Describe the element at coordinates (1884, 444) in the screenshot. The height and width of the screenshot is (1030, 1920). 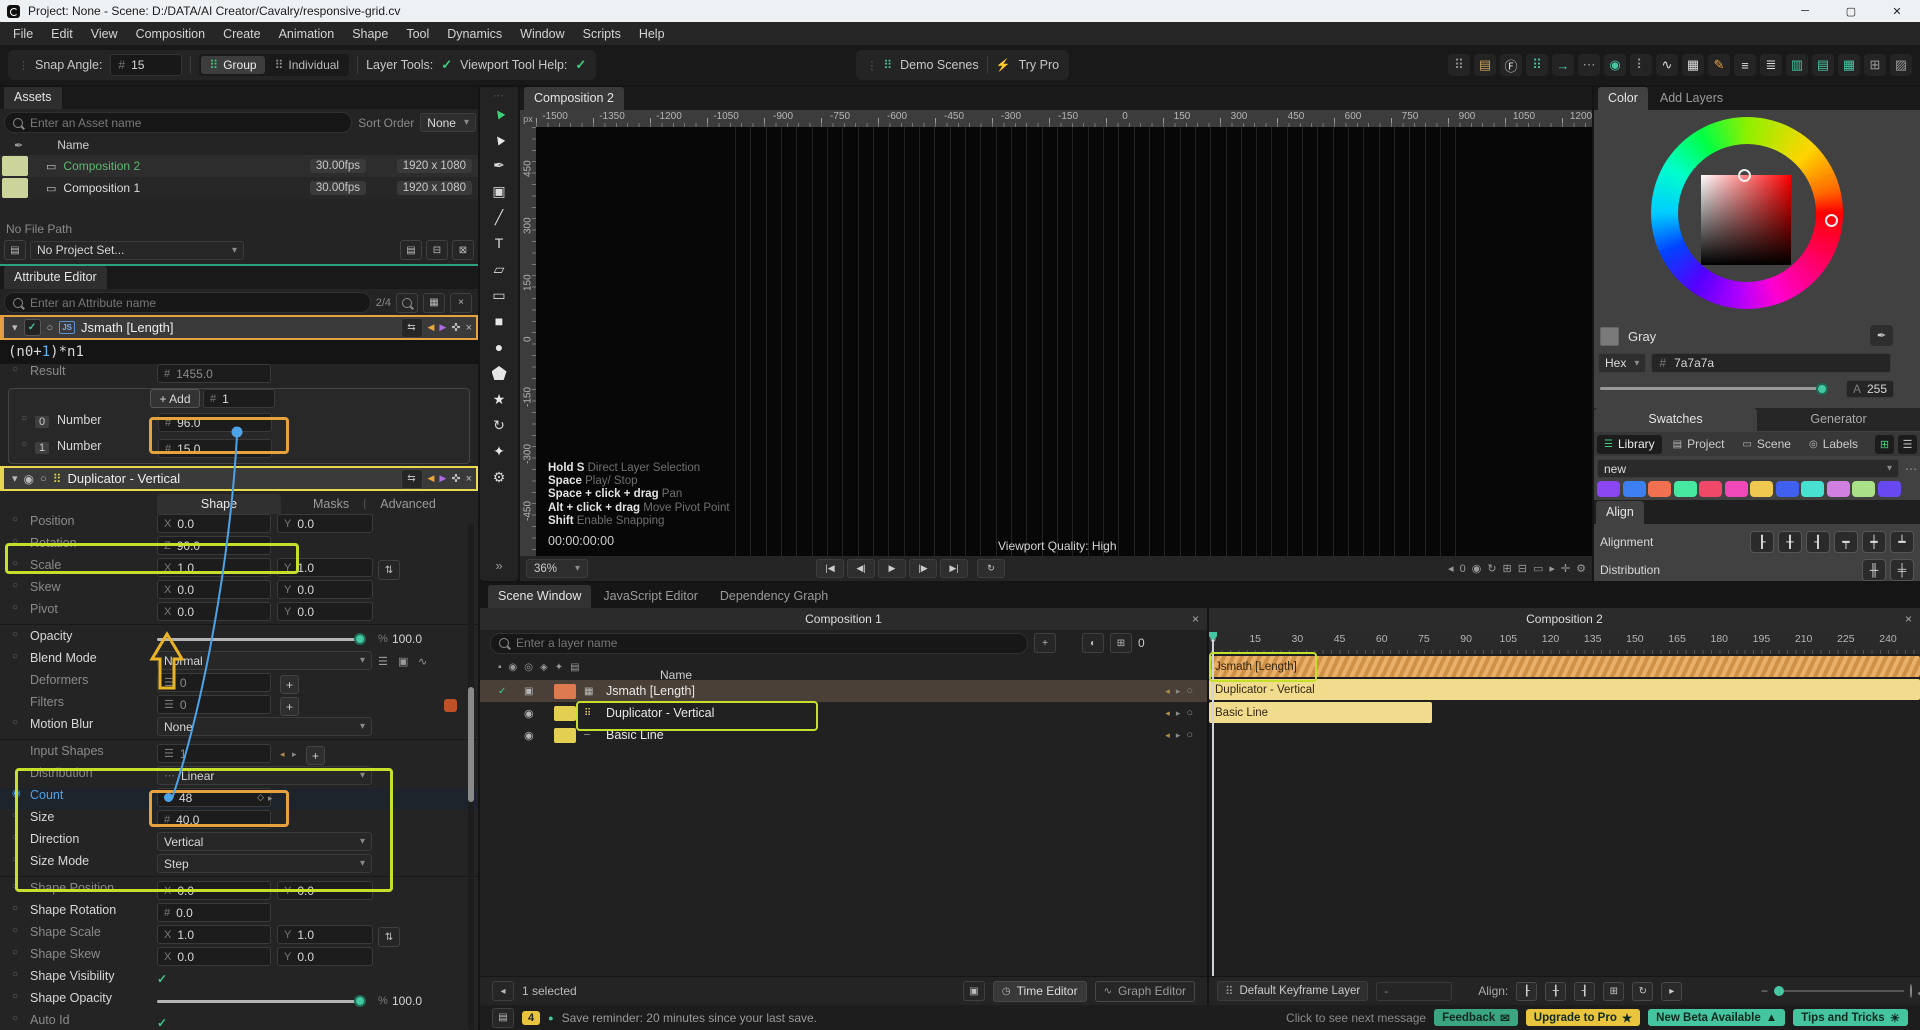
I see `grid-view-icon: ⊞` at that location.